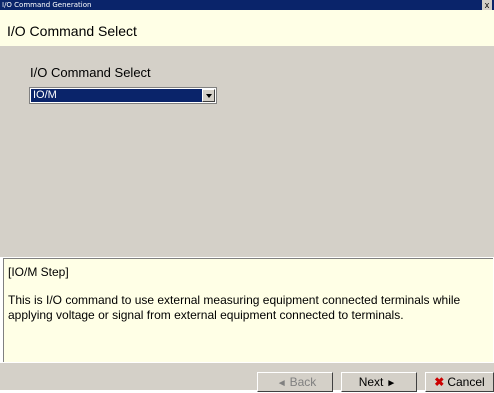 Image resolution: width=494 pixels, height=393 pixels. Describe the element at coordinates (247, 377) in the screenshot. I see `footer-bar: ◄ Back Next ► ✖ Cancel` at that location.